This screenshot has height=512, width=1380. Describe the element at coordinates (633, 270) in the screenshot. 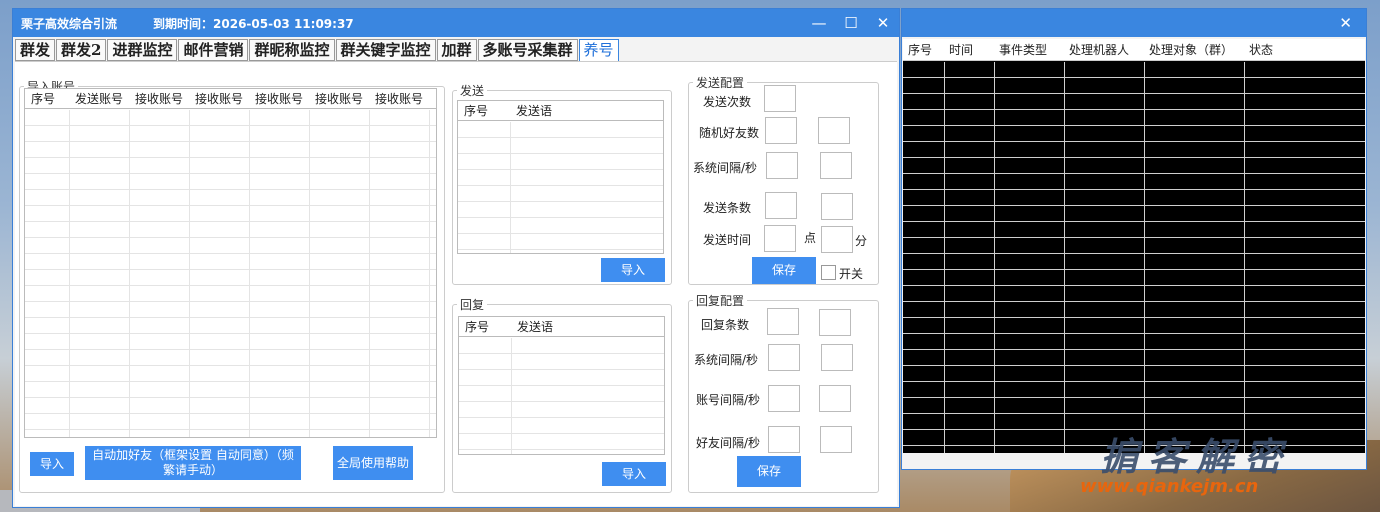

I see `send-import-button: 导入` at that location.